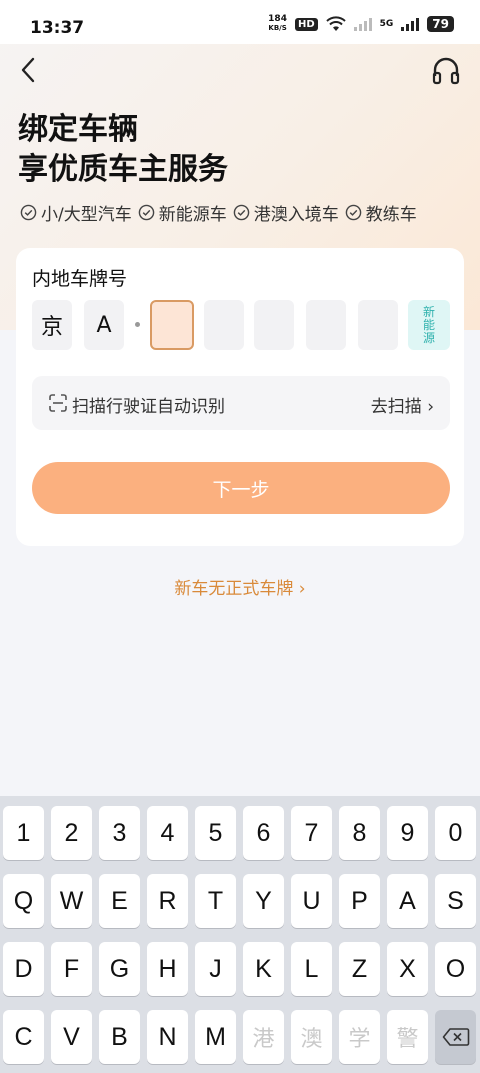 Image resolution: width=480 pixels, height=1073 pixels. Describe the element at coordinates (104, 325) in the screenshot. I see `plate-cell-letter: A` at that location.